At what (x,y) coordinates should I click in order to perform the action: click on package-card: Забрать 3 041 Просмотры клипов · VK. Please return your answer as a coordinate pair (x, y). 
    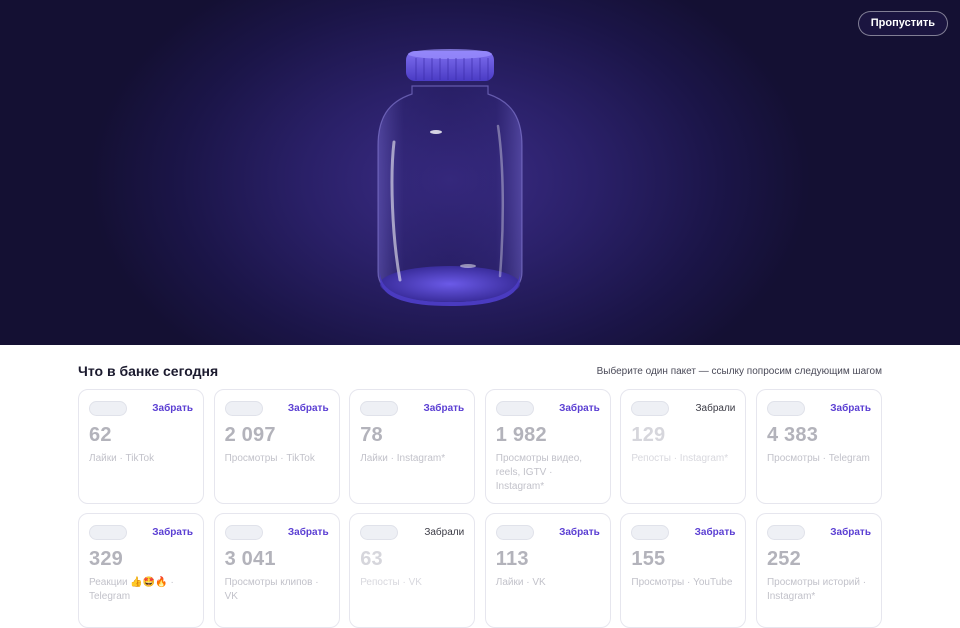
    Looking at the image, I should click on (276, 570).